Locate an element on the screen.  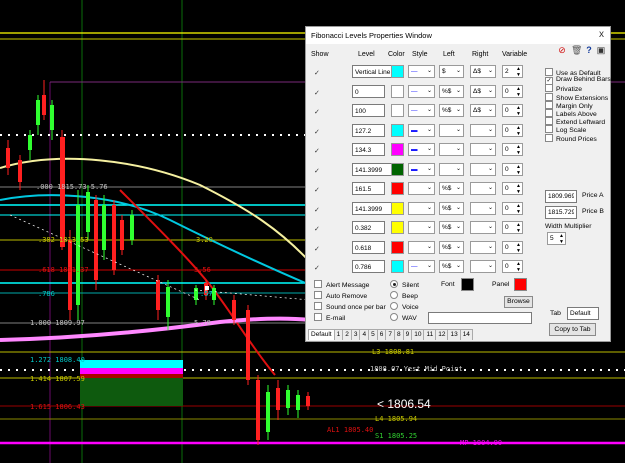
email-checkbox is located at coordinates (318, 317).